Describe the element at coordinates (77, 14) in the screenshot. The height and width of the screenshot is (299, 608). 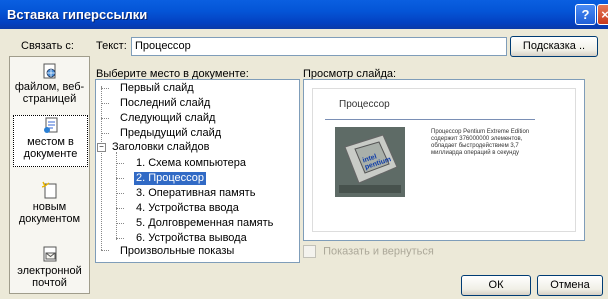
I see `dialog-title: Вставка гиперссылки` at that location.